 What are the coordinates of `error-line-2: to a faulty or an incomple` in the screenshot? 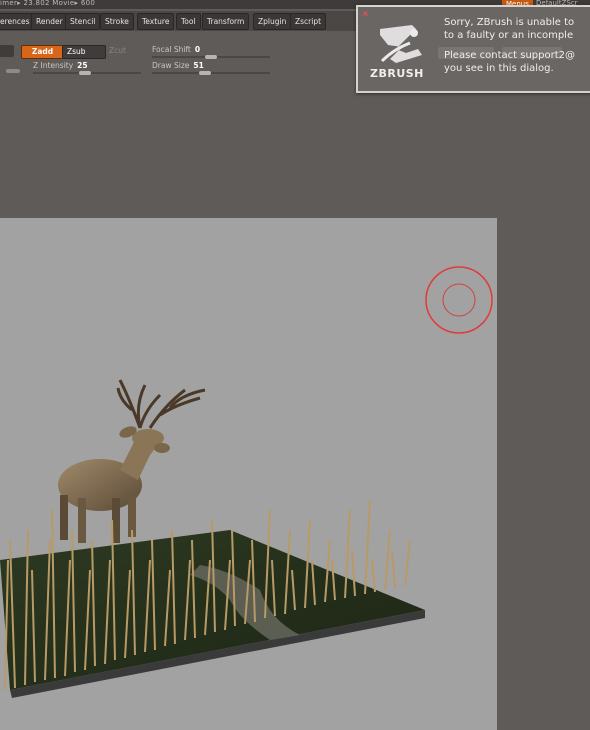 It's located at (509, 35).